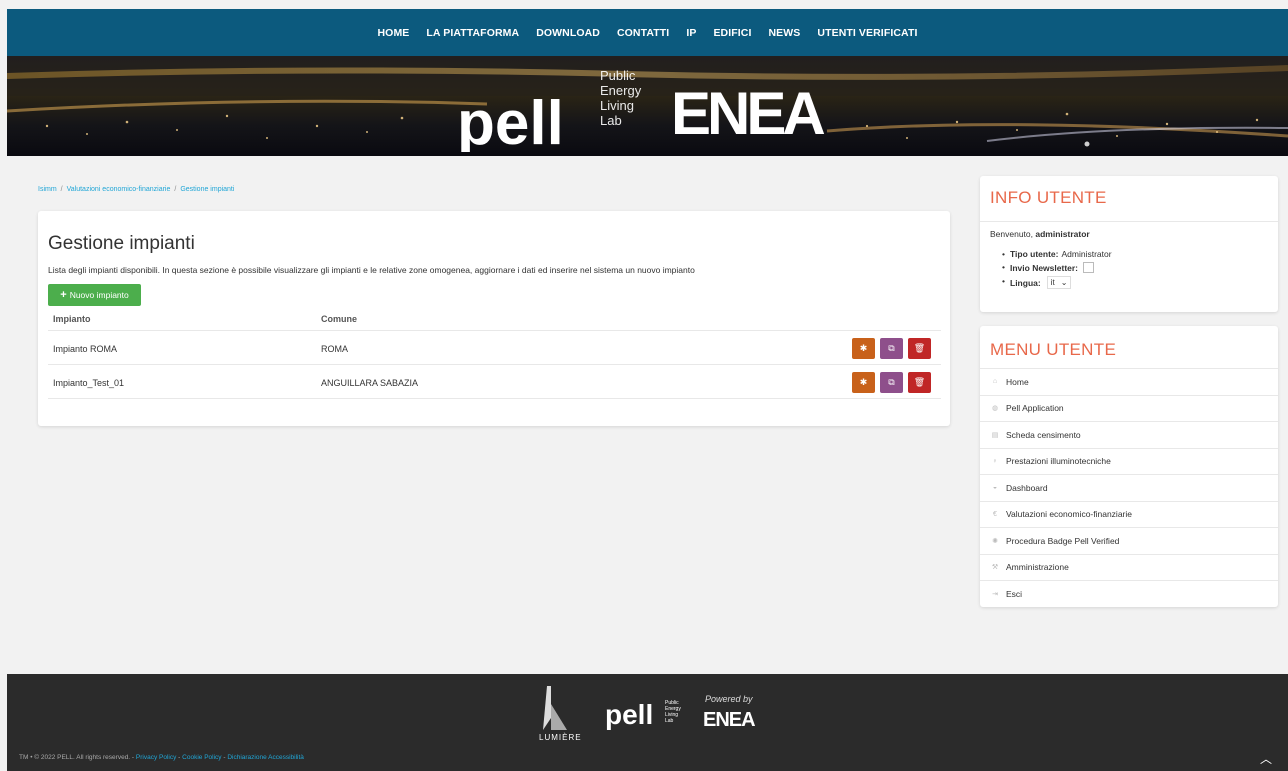 This screenshot has width=1288, height=771. Describe the element at coordinates (995, 488) in the screenshot. I see `dashboard-icon: ◒` at that location.